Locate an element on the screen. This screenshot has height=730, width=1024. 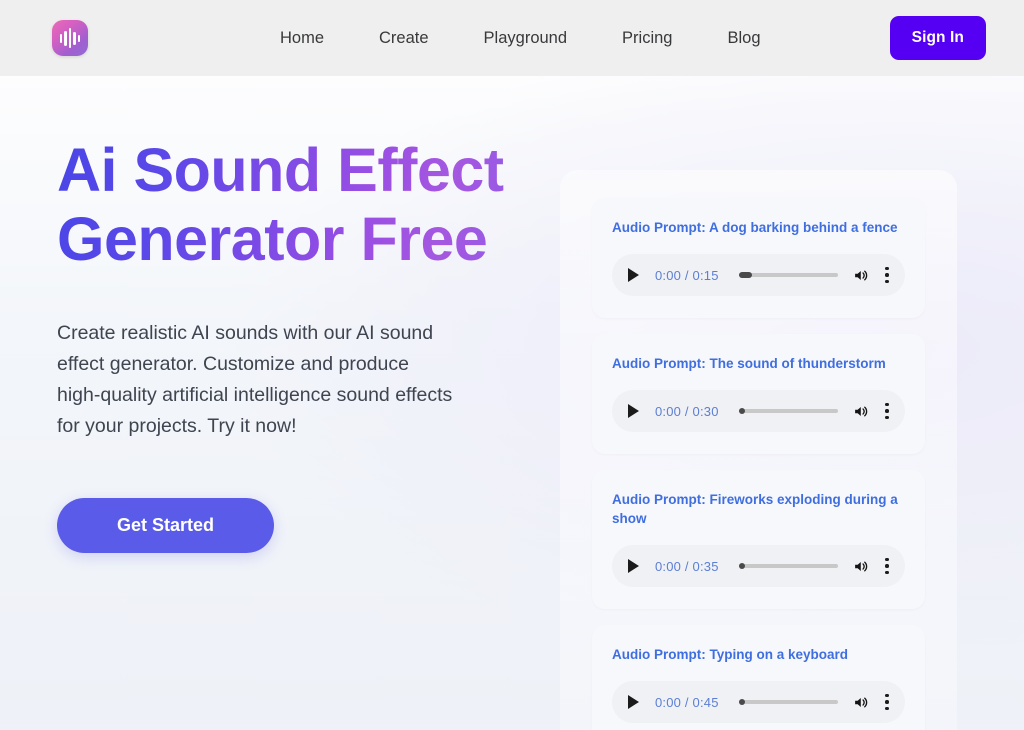
nav-link-playground: Playground is located at coordinates (525, 38).